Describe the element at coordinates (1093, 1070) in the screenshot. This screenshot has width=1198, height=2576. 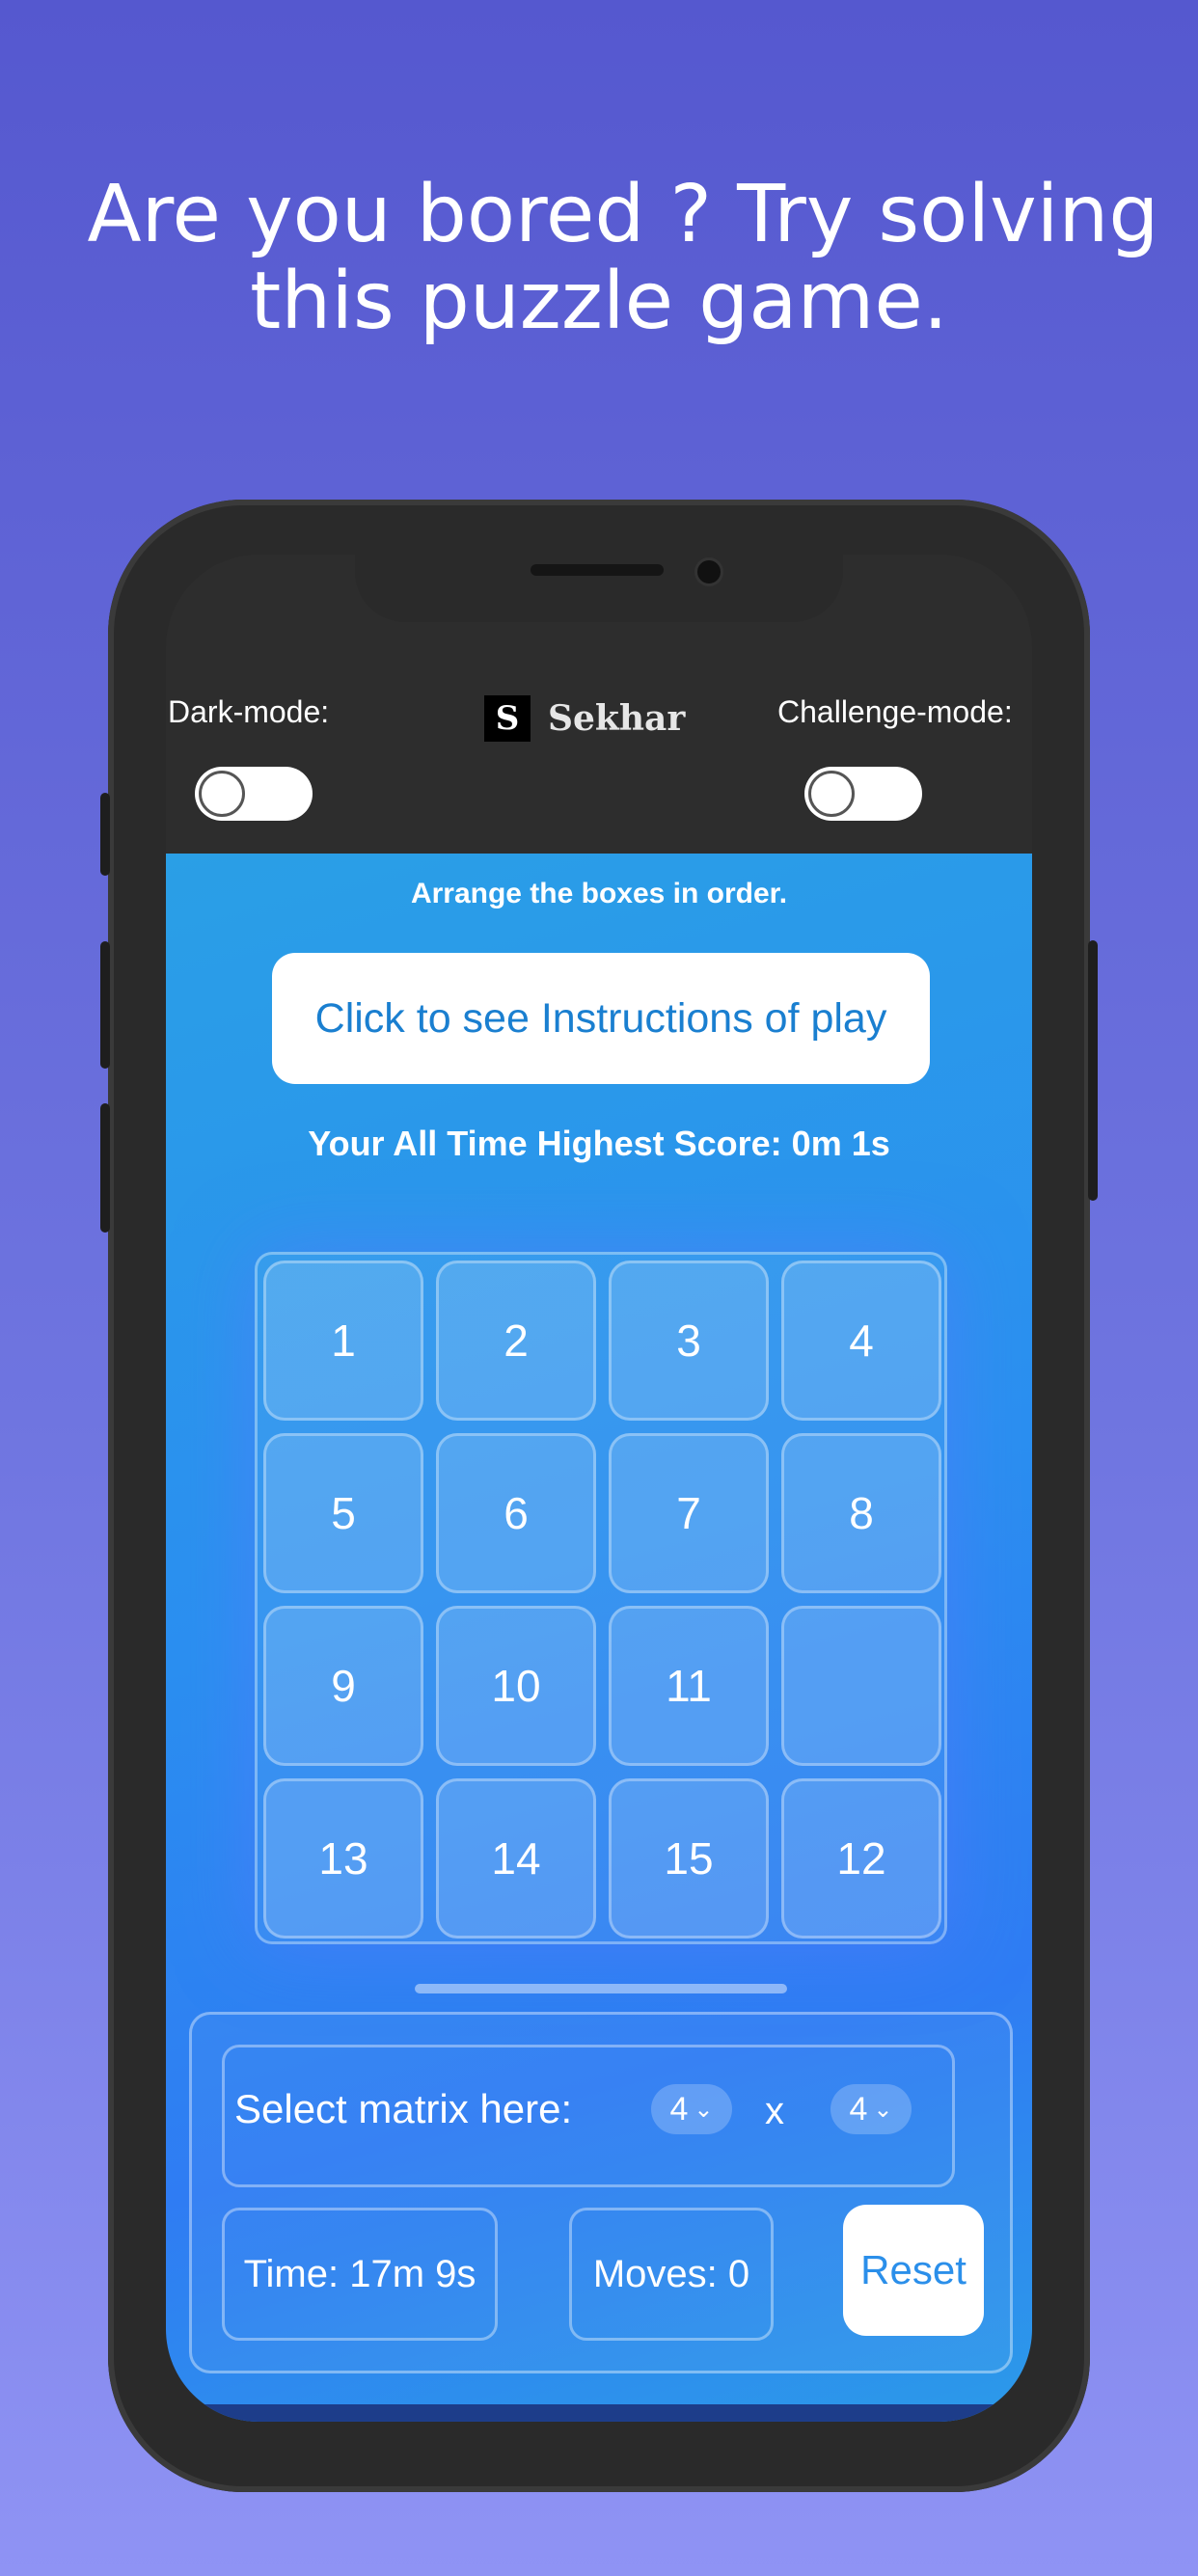
I see `phone-power-button` at that location.